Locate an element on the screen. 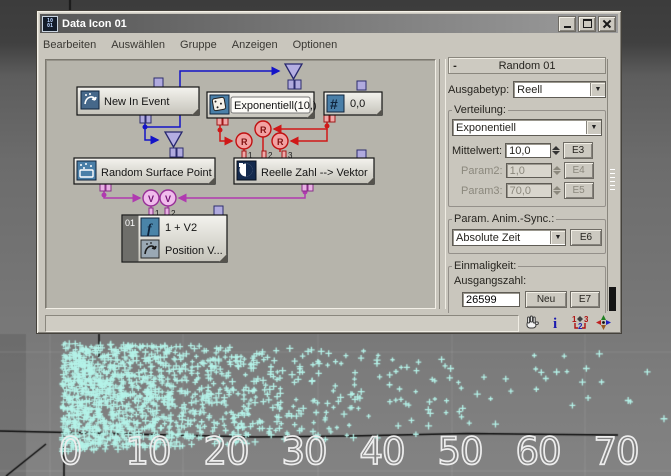 The height and width of the screenshot is (476, 671). menu-anzeigen: Anzeigen is located at coordinates (255, 45).